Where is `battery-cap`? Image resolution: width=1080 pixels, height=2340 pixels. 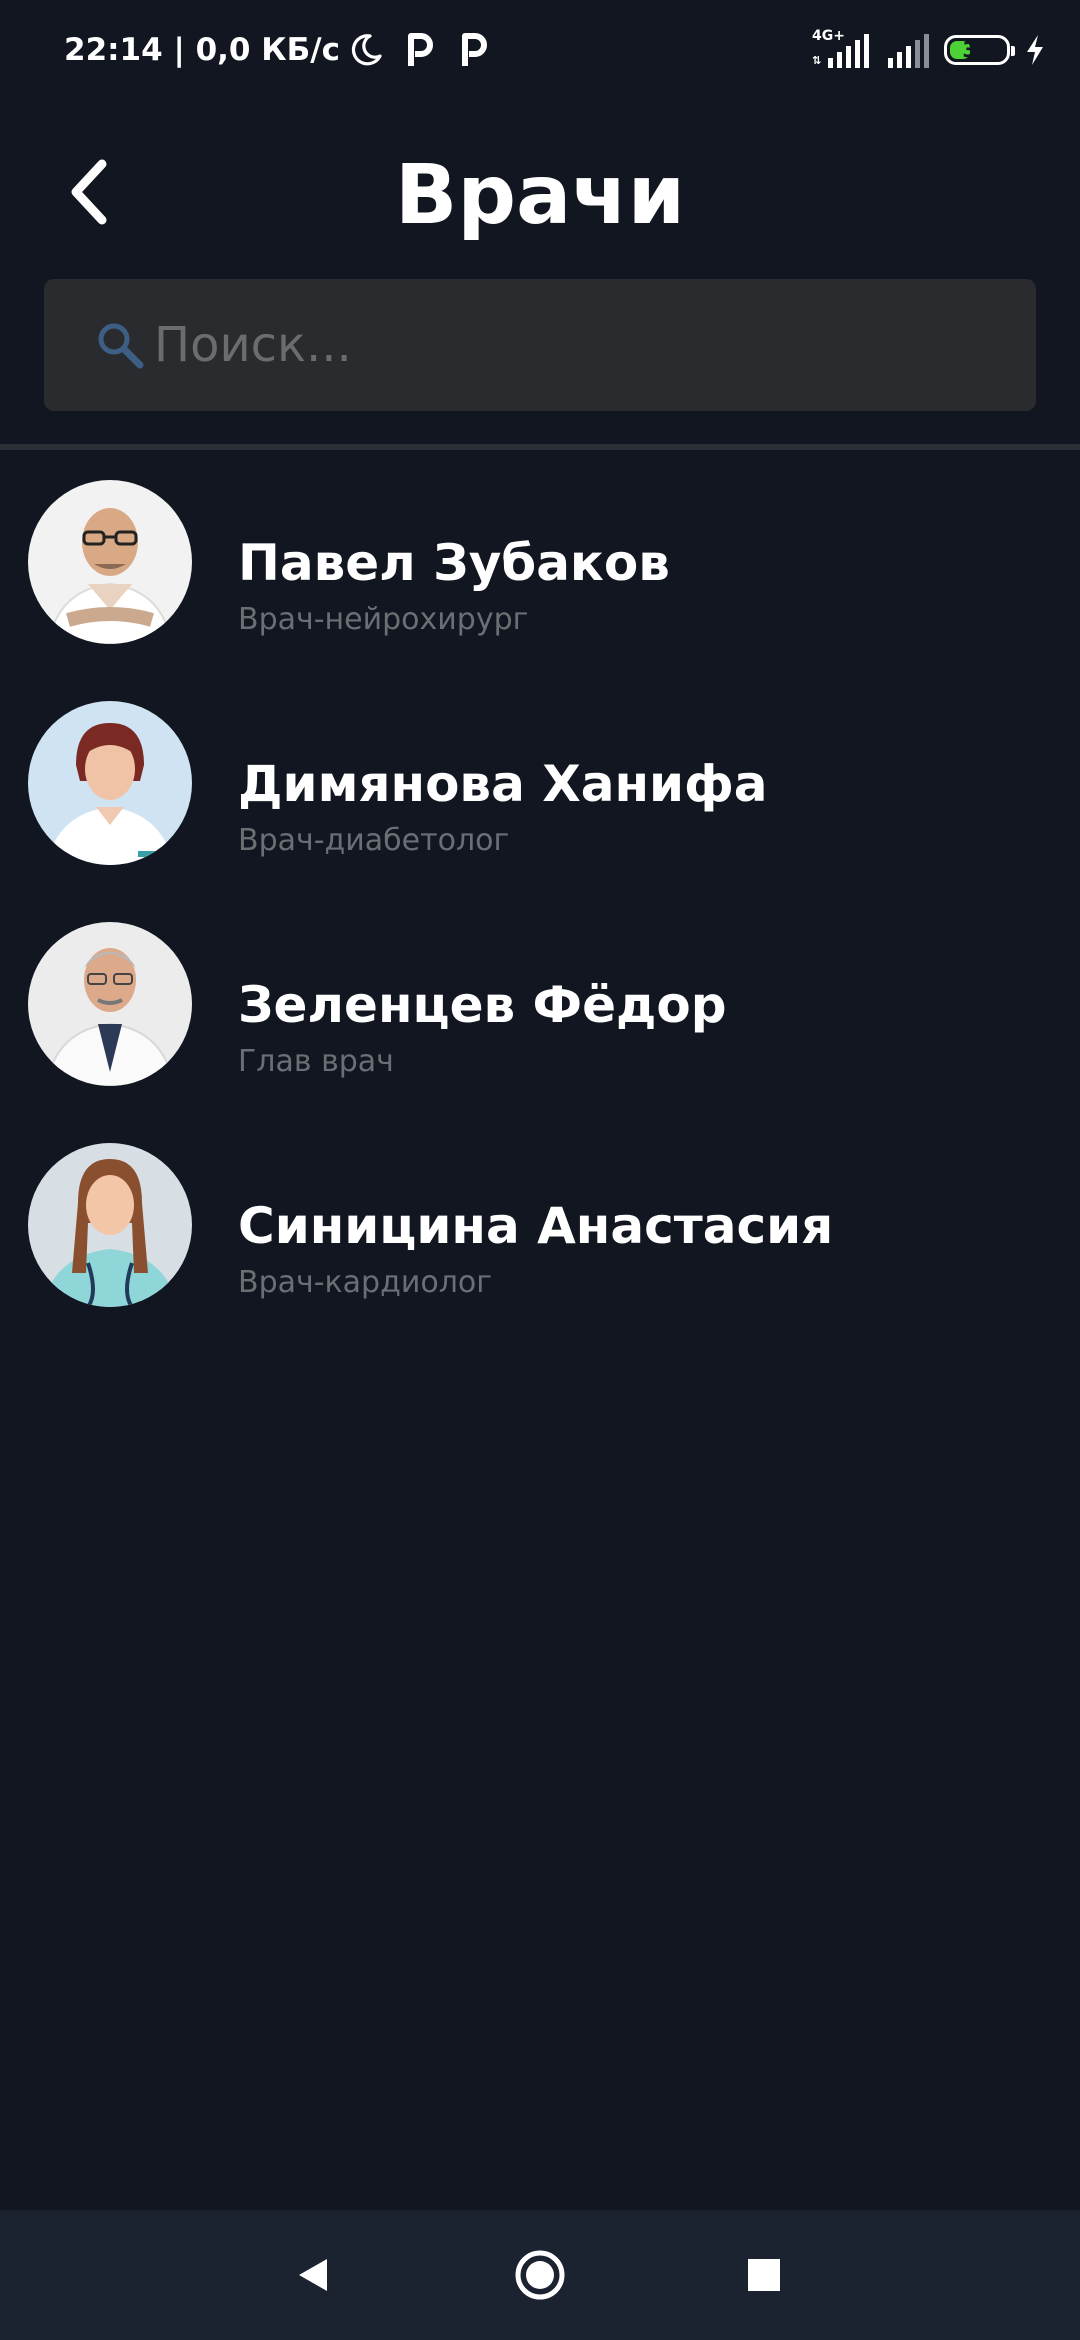
battery-cap is located at coordinates (1013, 51).